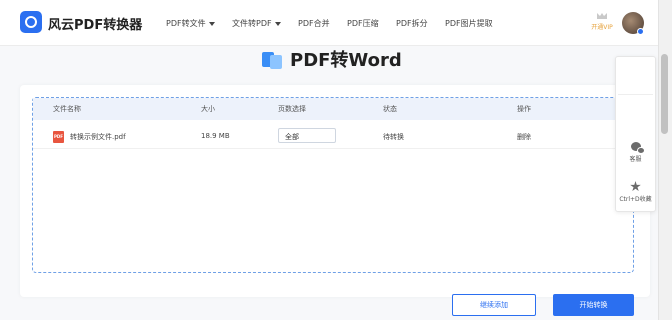 The image size is (672, 320). What do you see at coordinates (363, 23) in the screenshot?
I see `nav-pdf-compress: PDF压缩` at bounding box center [363, 23].